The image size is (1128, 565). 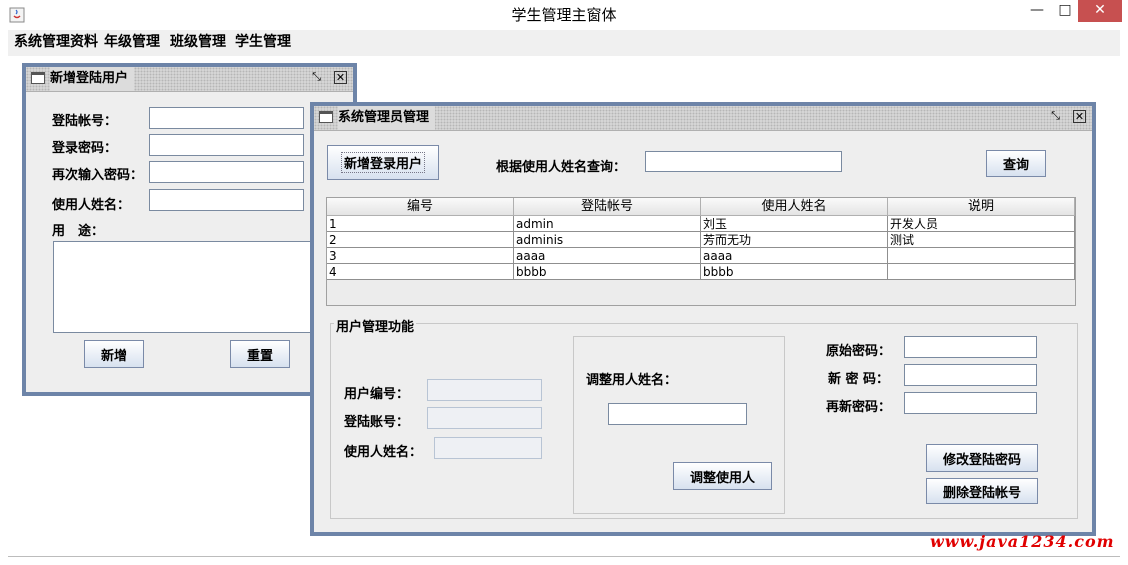 What do you see at coordinates (85, 121) in the screenshot?
I see `account-label: 登陆帐号：` at bounding box center [85, 121].